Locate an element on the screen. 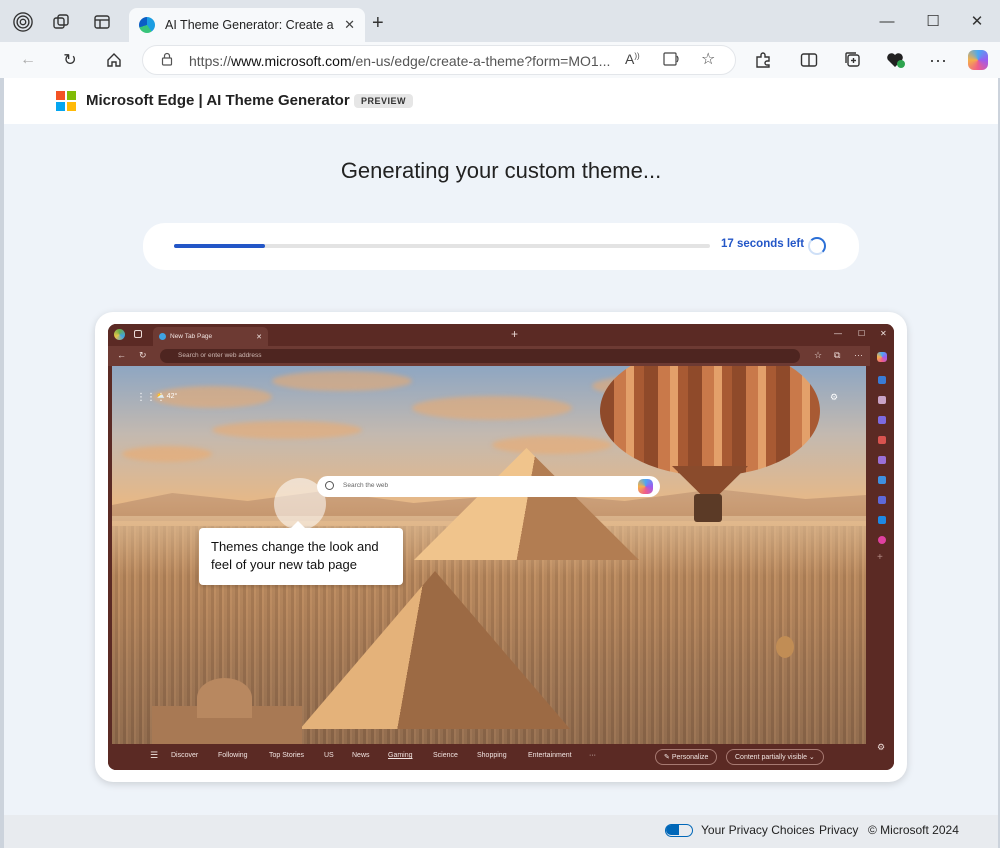  preview-sidebar-icon is located at coordinates (882, 380).